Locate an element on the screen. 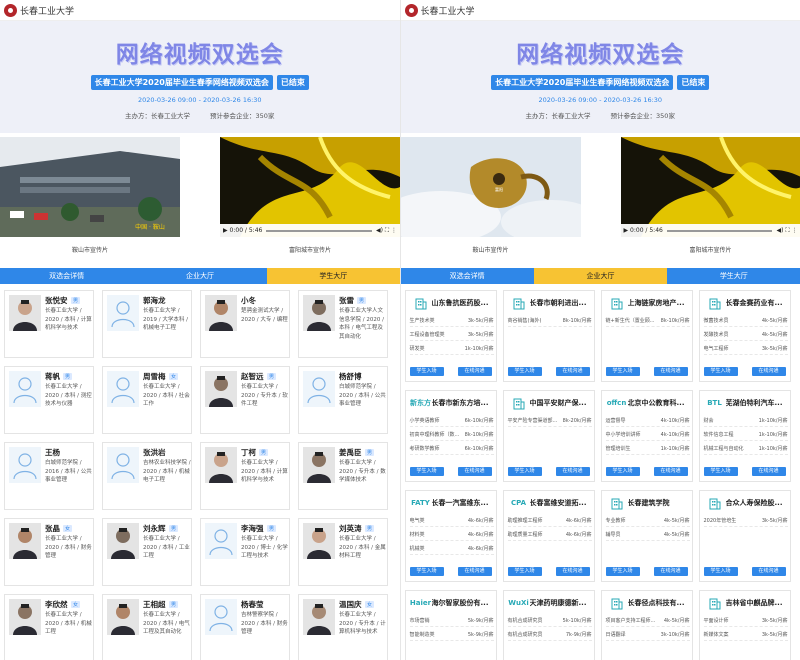  job-row: 财会 1k-10k/月薪 is located at coordinates (745, 422).